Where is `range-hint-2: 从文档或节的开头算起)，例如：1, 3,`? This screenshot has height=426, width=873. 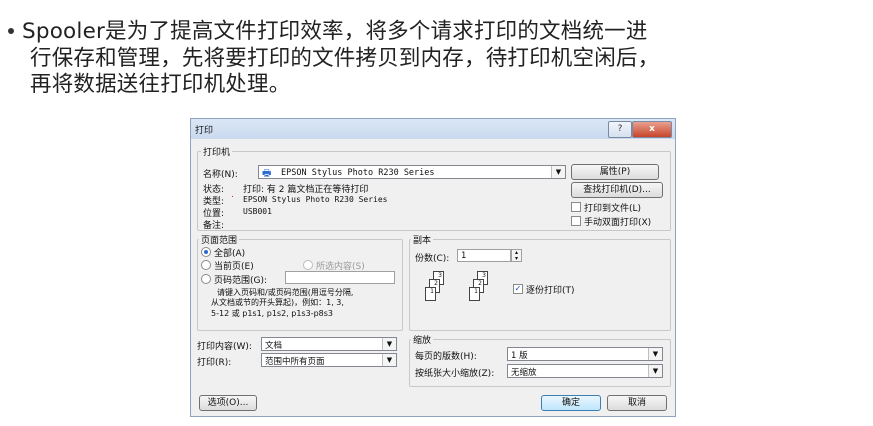 range-hint-2: 从文档或节的开头算起)，例如：1, 3, is located at coordinates (277, 302).